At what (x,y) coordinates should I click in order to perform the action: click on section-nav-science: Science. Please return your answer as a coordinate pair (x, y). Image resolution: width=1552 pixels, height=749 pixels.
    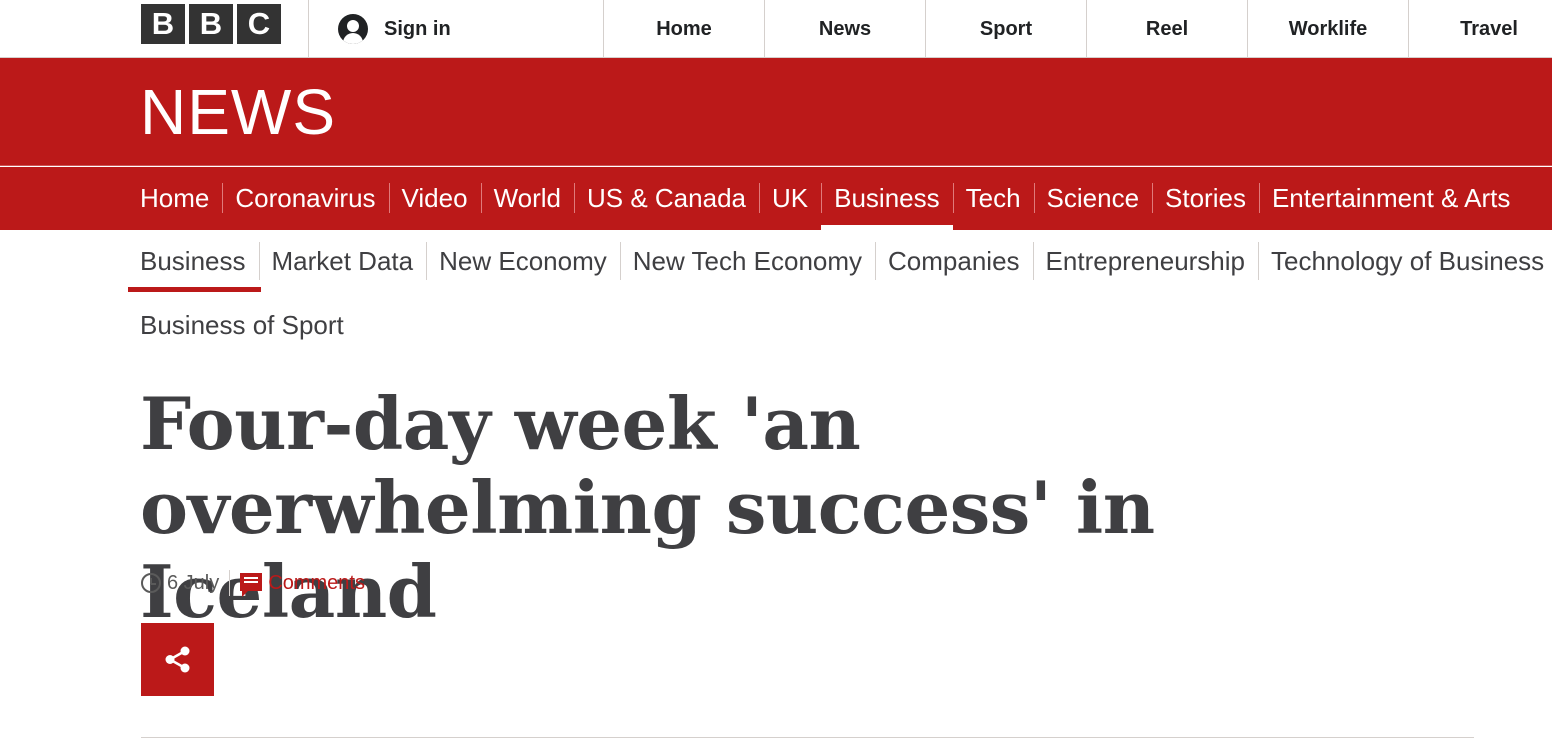
    Looking at the image, I should click on (1093, 198).